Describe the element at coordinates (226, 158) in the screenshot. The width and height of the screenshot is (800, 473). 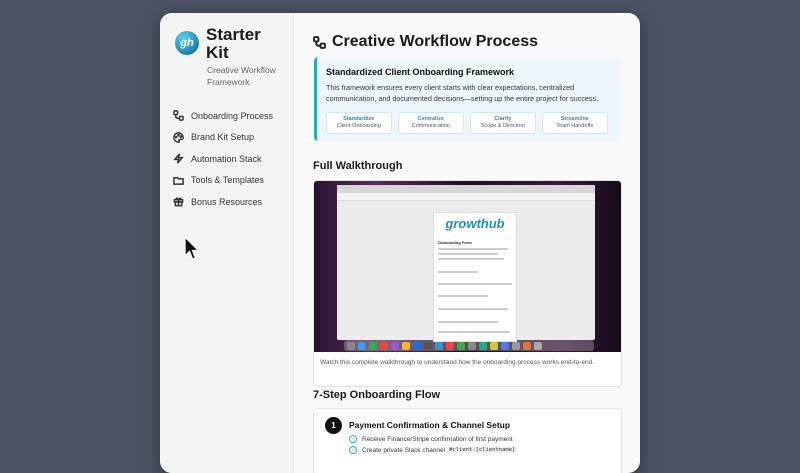
I see `sidebar-item-label: Automation Stack` at that location.